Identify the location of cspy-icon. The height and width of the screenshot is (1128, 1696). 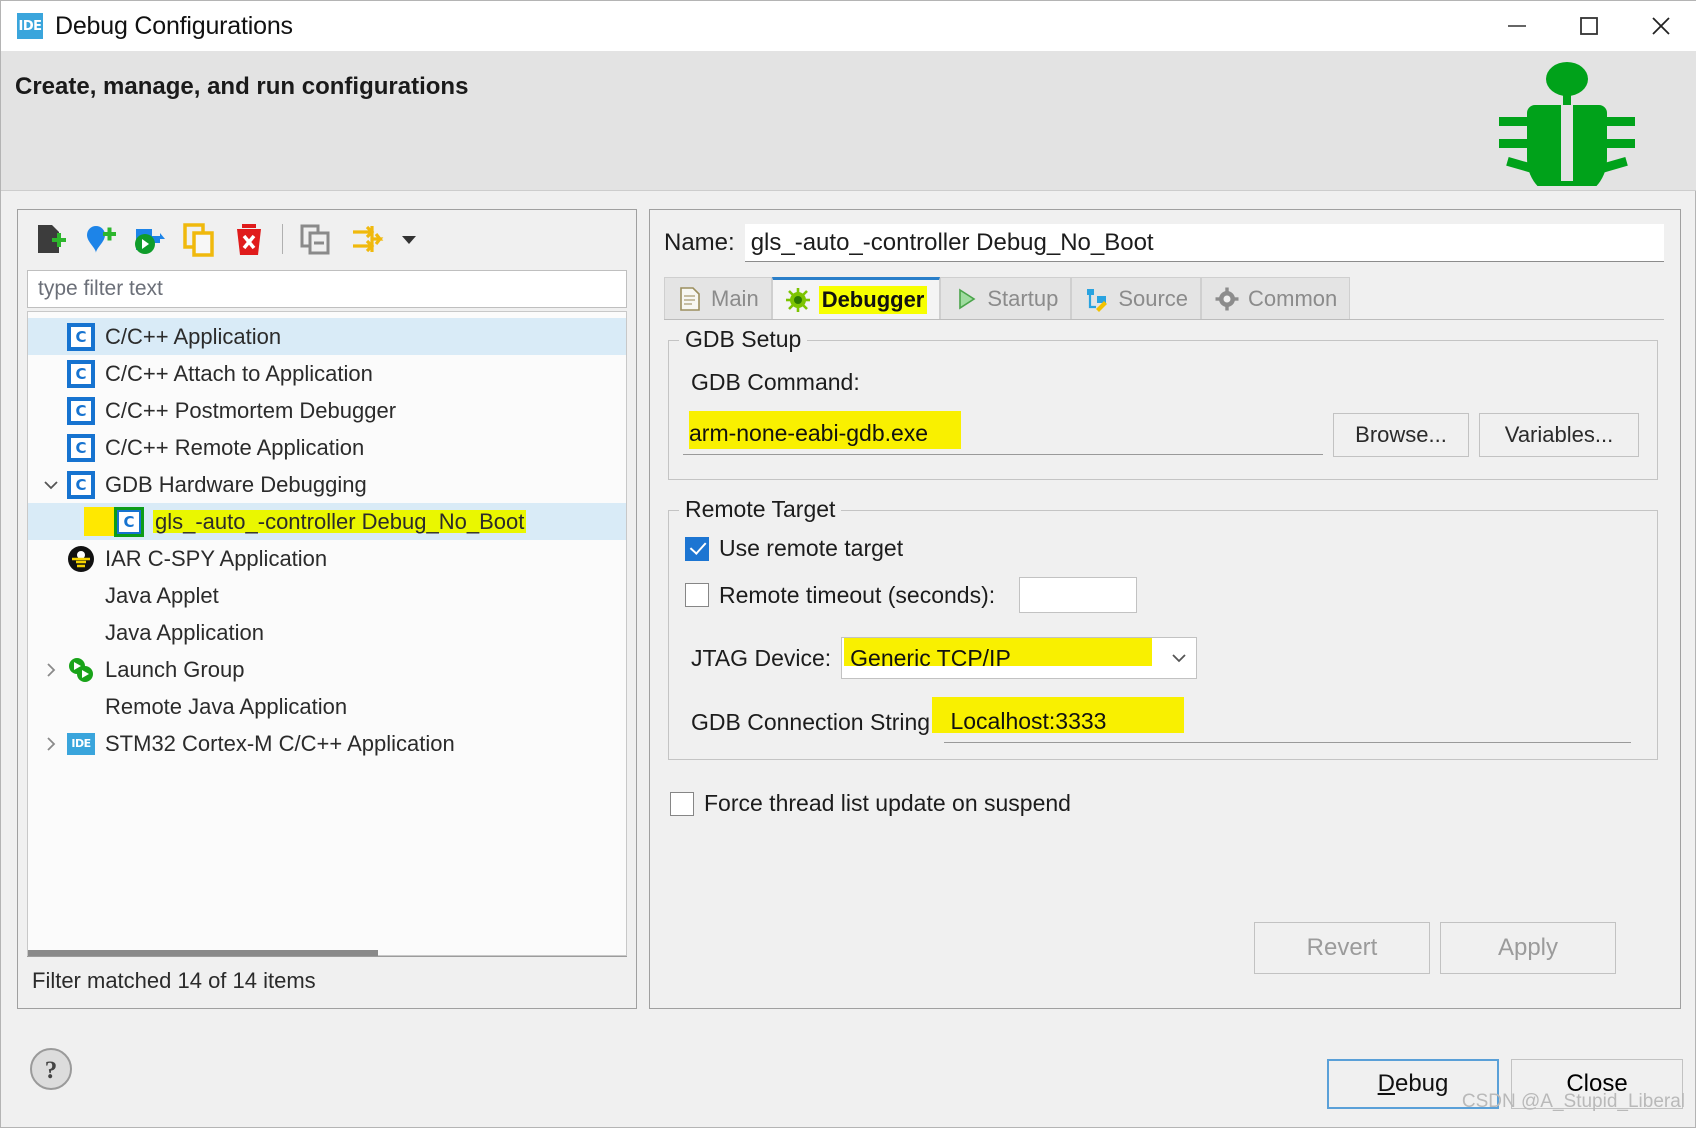
(81, 559).